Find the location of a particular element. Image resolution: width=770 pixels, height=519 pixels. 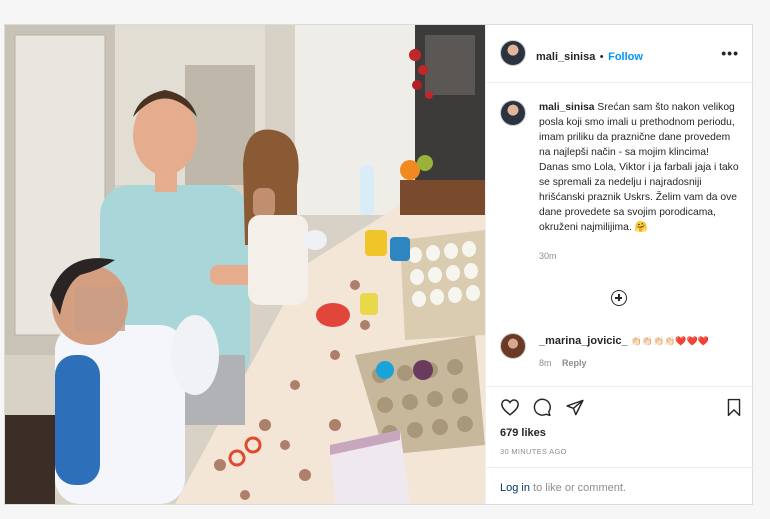

comment-icon is located at coordinates (542, 407).